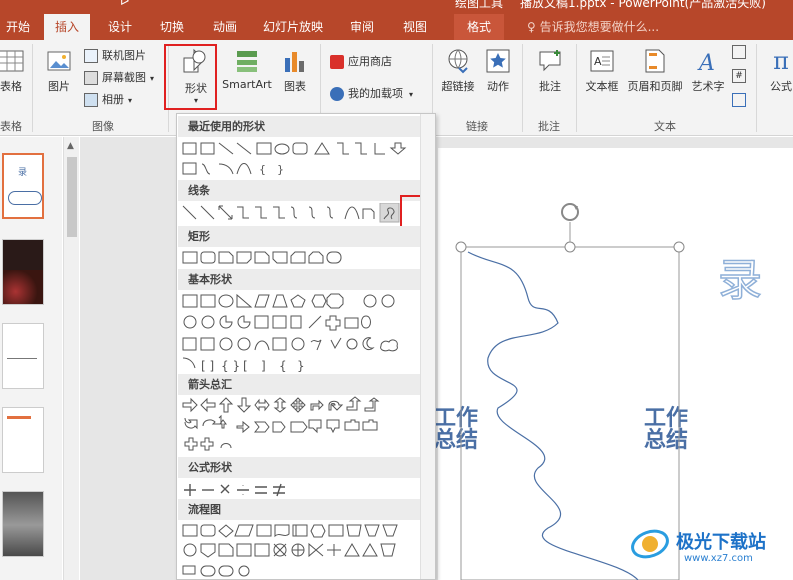 This screenshot has width=793, height=580. I want to click on wordart-button: A 艺术字, so click(708, 69).